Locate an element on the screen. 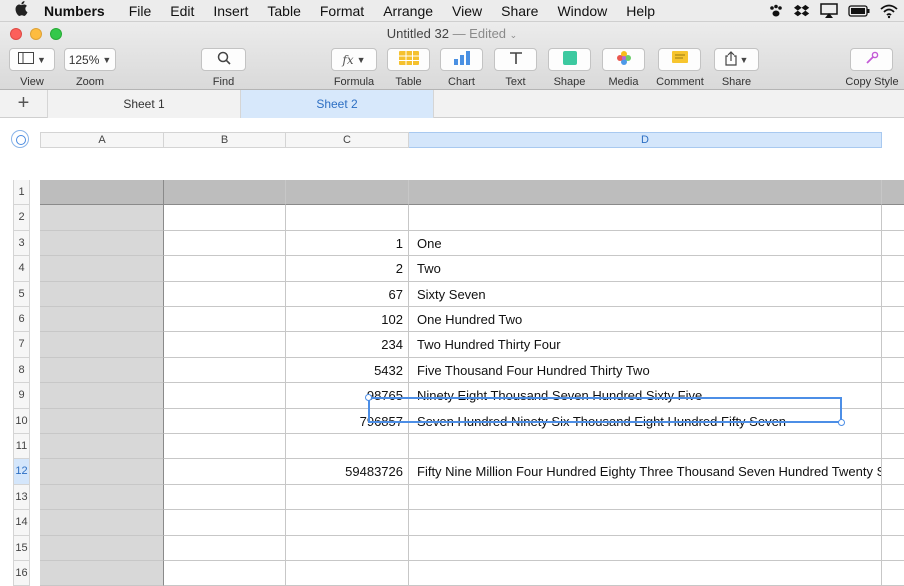  view-button: ▼ is located at coordinates (32, 59).